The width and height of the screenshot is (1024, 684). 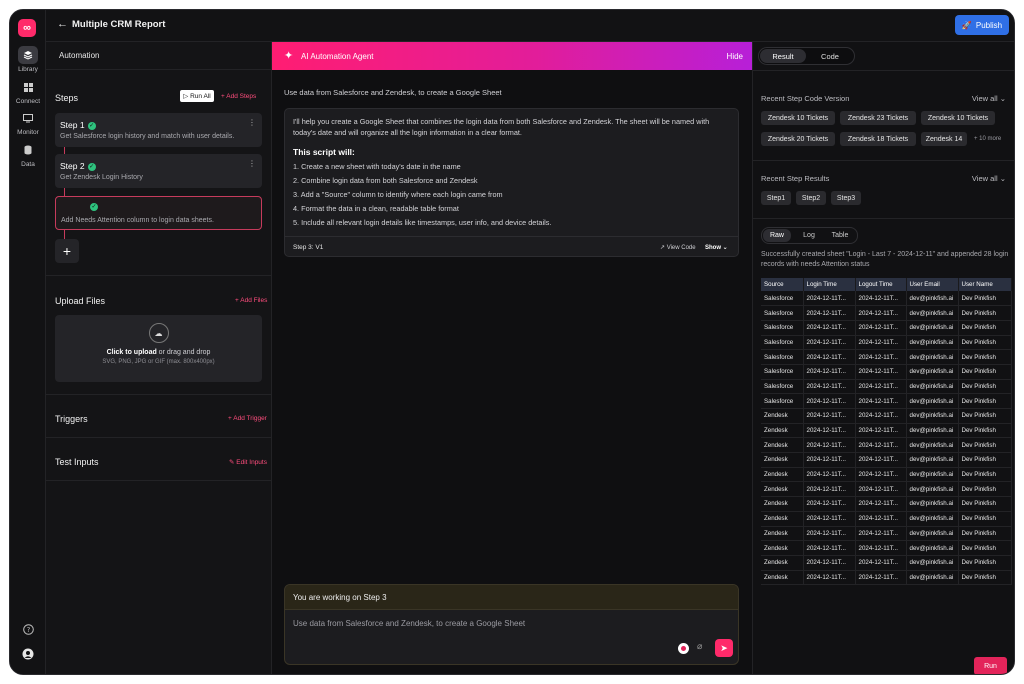 What do you see at coordinates (28, 59) in the screenshot?
I see `rail-item-library: Library` at bounding box center [28, 59].